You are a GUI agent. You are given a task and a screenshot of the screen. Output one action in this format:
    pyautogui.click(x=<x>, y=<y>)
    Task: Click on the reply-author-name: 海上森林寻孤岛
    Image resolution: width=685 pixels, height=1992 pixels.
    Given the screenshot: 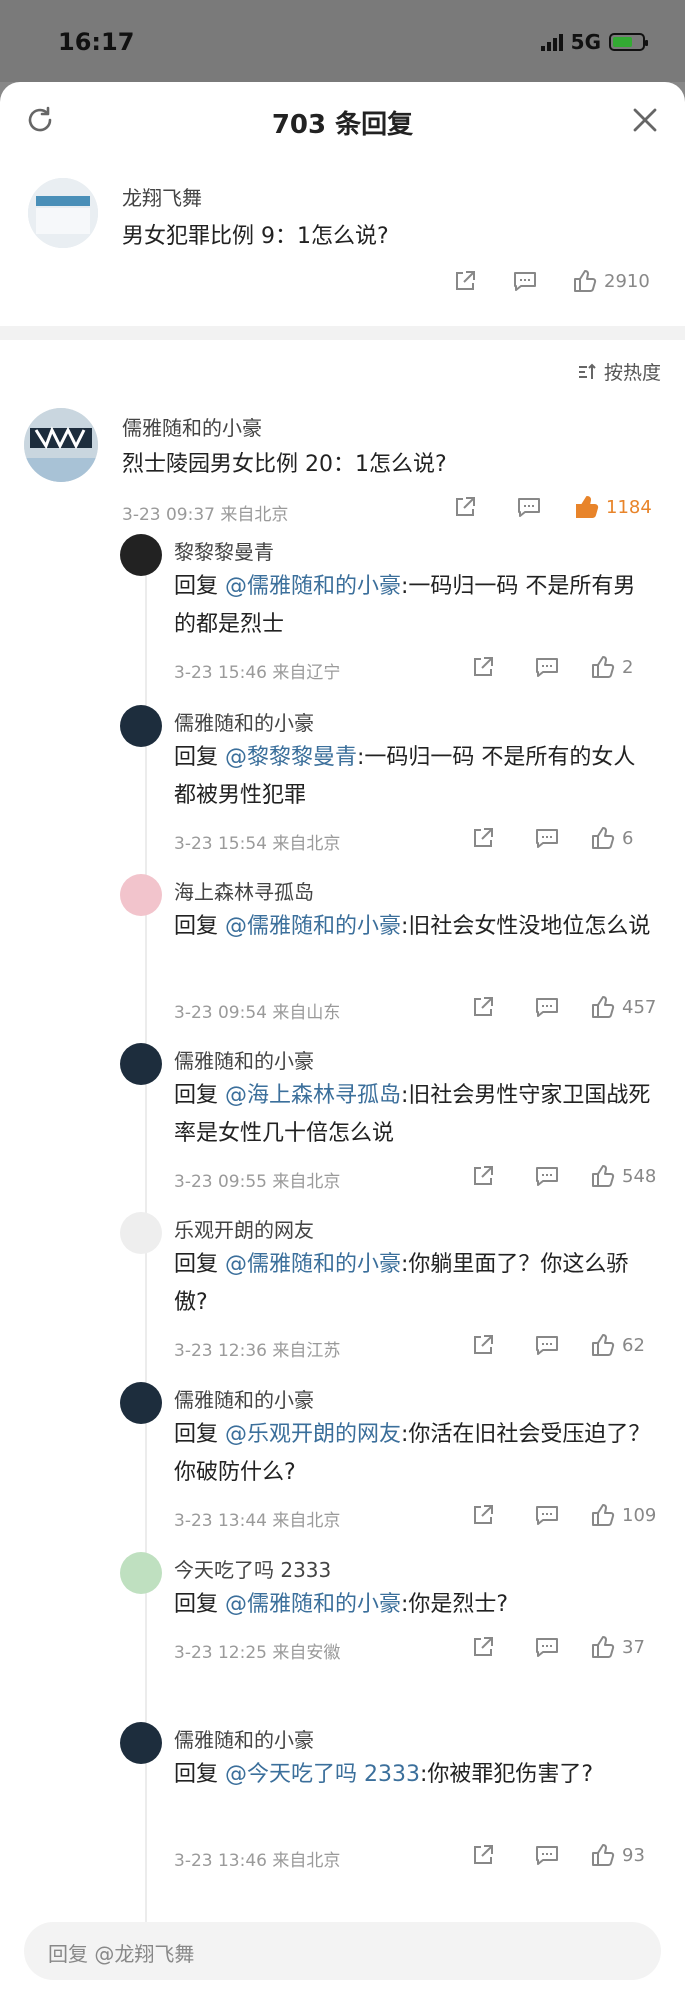 What is the action you would take?
    pyautogui.click(x=244, y=890)
    